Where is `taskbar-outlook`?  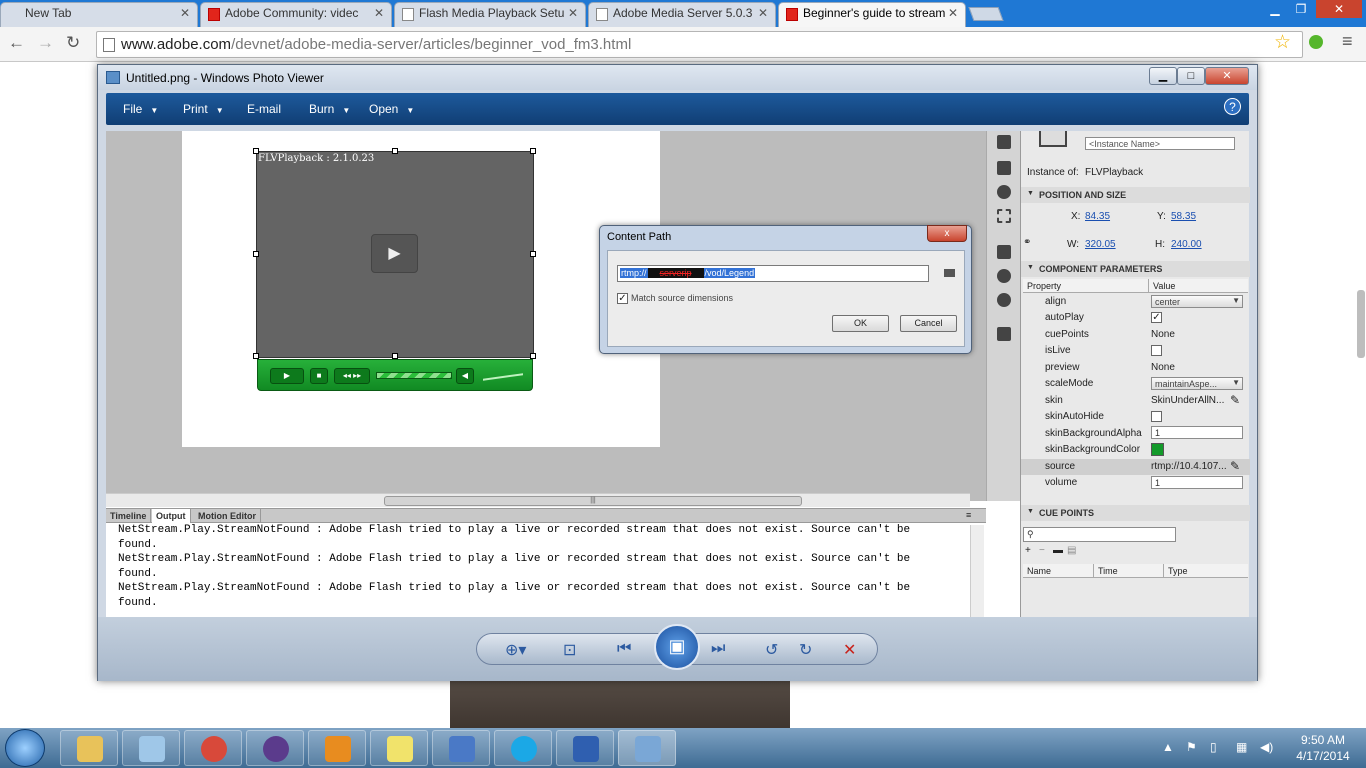
taskbar-outlook is located at coordinates (337, 748).